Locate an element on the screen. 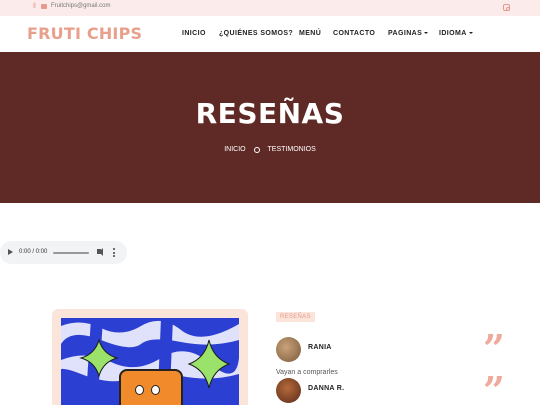 The image size is (540, 405). nav-idioma: IDIOMA is located at coordinates (456, 33).